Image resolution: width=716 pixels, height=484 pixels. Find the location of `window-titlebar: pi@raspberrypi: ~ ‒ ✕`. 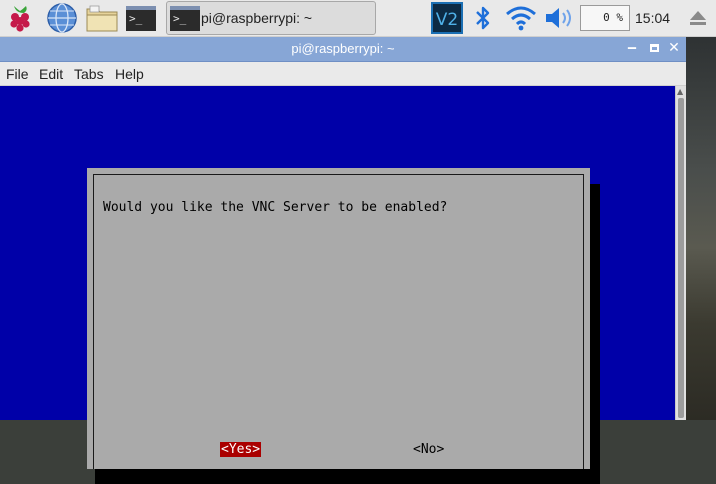

window-titlebar: pi@raspberrypi: ~ ‒ ✕ is located at coordinates (343, 49).